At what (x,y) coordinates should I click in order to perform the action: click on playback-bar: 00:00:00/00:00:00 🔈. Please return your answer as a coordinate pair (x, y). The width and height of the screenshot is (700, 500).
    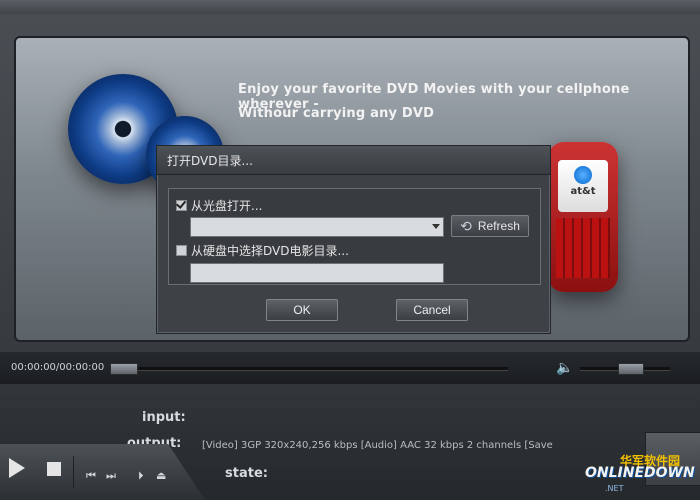
    Looking at the image, I should click on (350, 368).